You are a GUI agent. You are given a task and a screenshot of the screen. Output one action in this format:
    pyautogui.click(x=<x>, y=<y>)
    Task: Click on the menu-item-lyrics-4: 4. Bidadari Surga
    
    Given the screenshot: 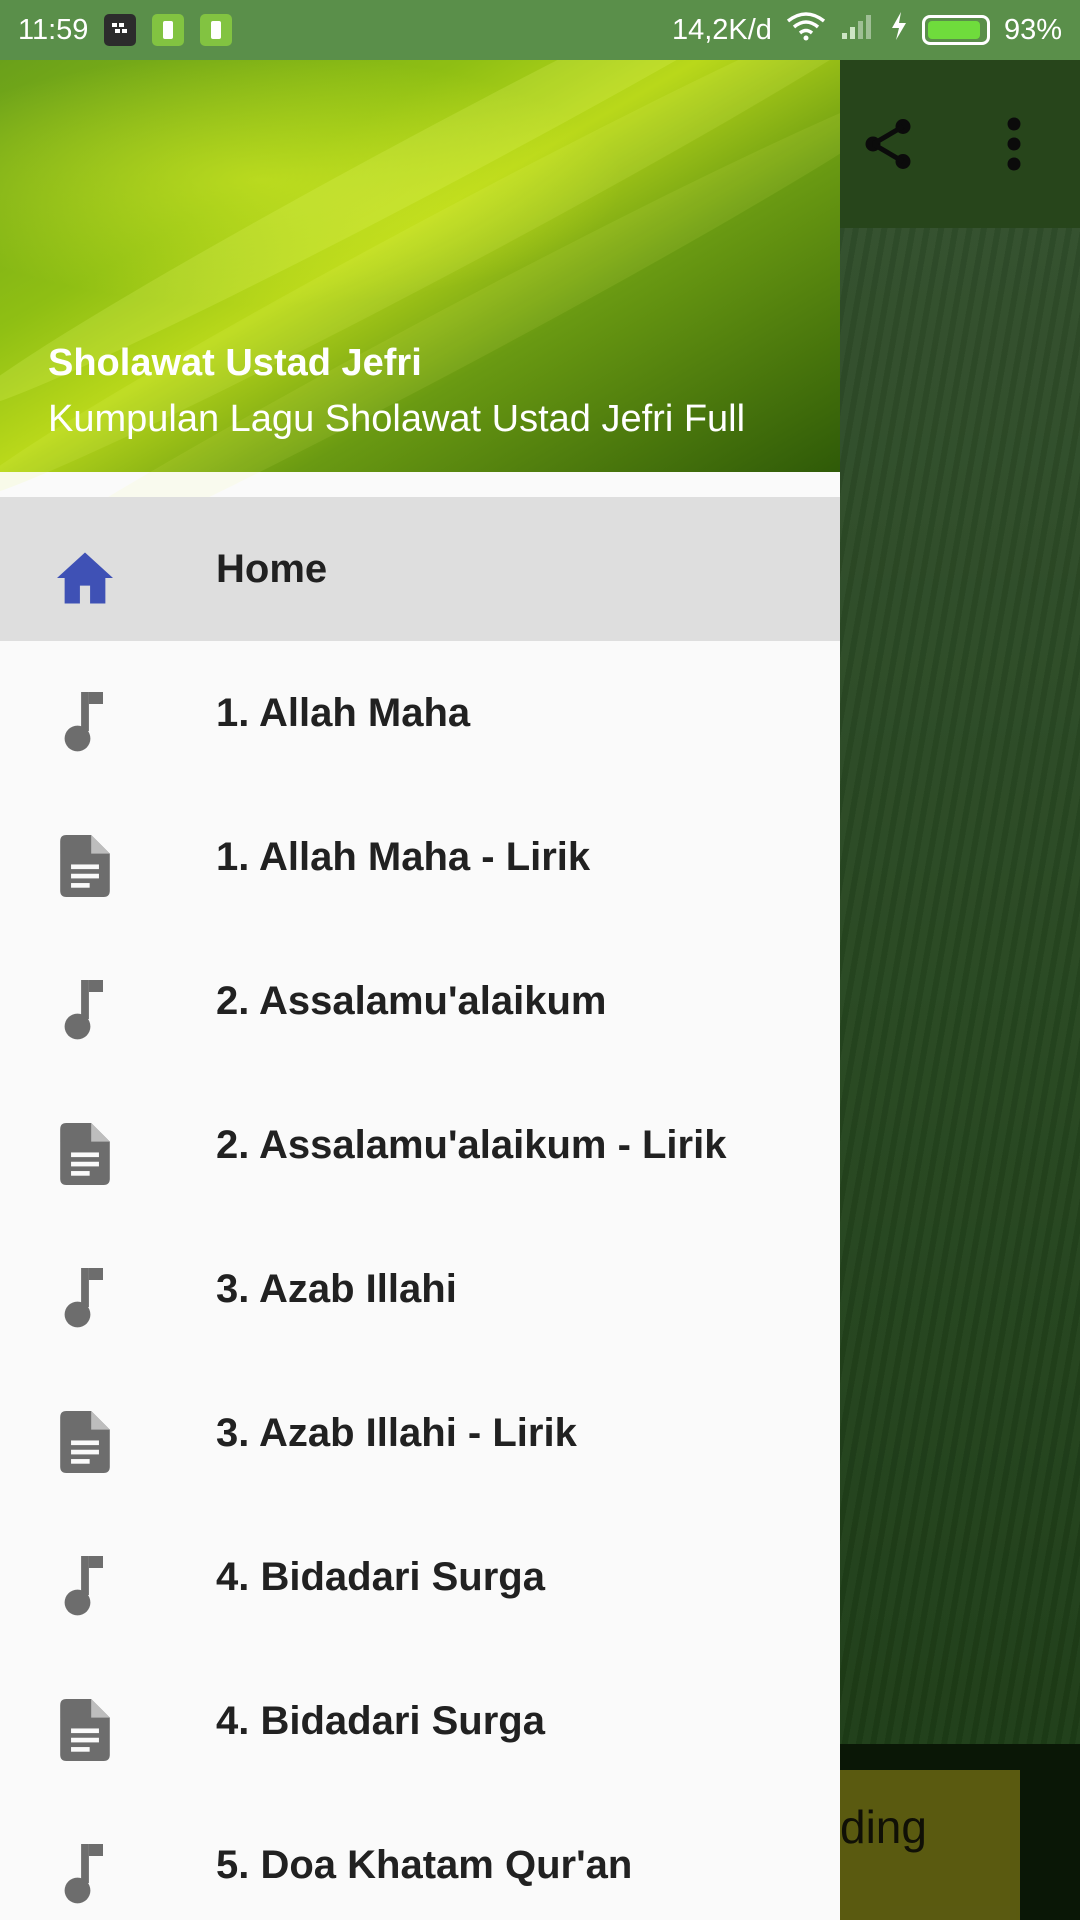 What is the action you would take?
    pyautogui.click(x=420, y=1721)
    